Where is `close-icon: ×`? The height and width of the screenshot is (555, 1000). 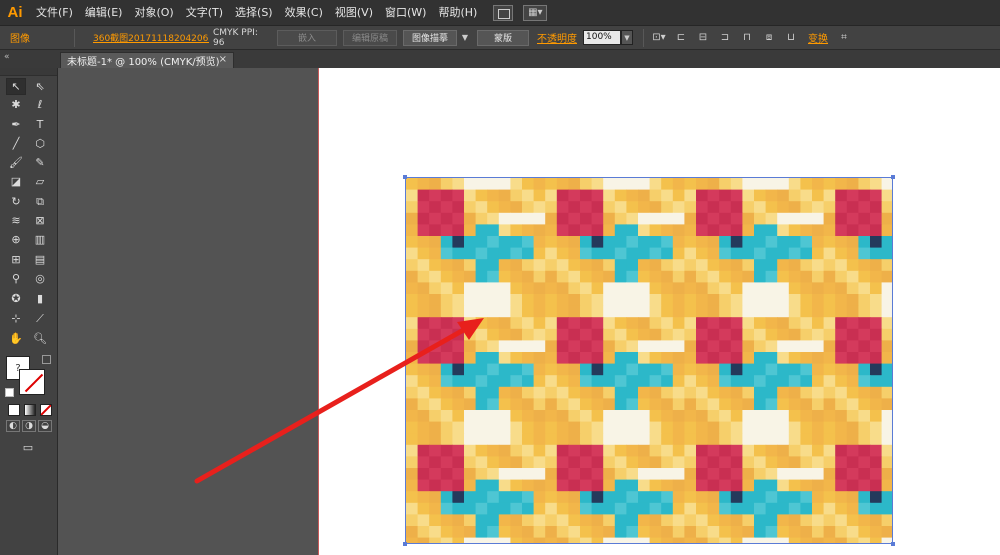
close-icon: × is located at coordinates (223, 59).